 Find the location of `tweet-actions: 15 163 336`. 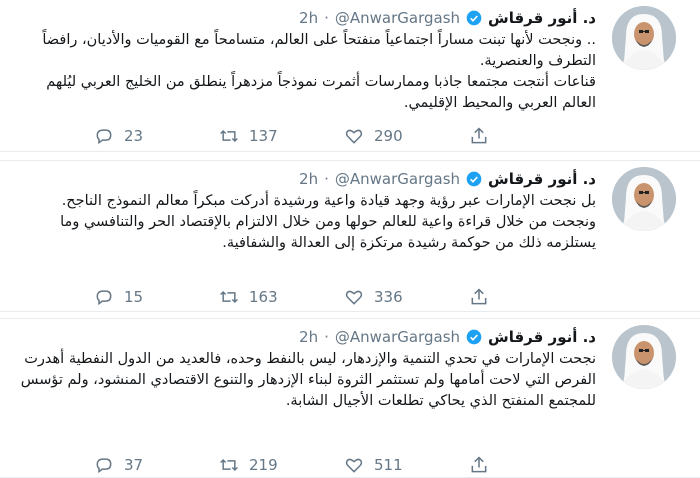

tweet-actions: 15 163 336 is located at coordinates (344, 297).